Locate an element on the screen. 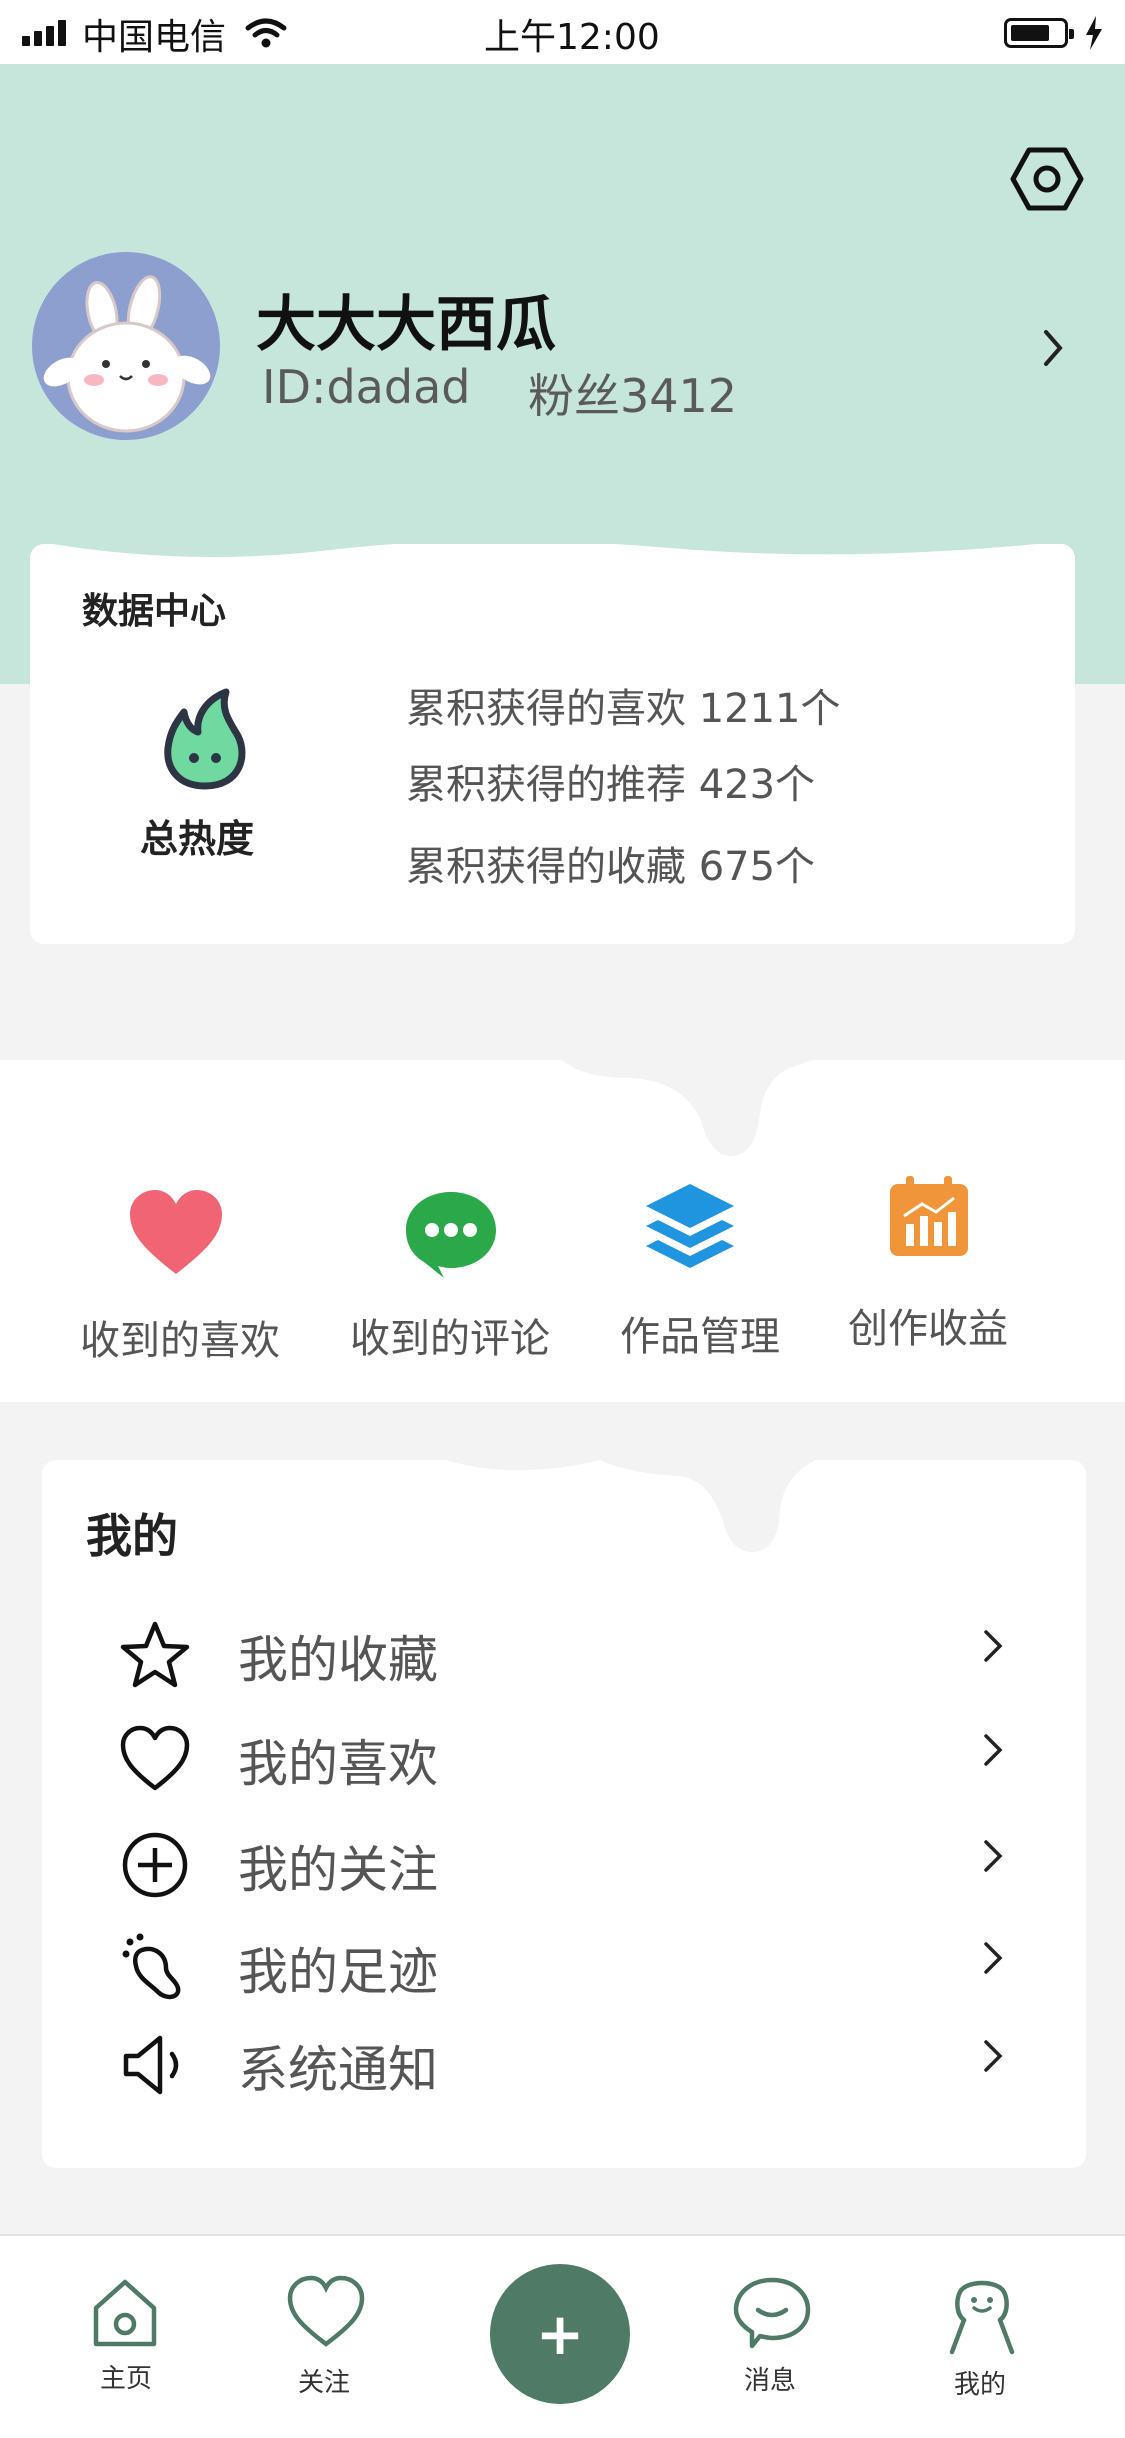  menu-item-footprints: 我的足迹 is located at coordinates (564, 1965).